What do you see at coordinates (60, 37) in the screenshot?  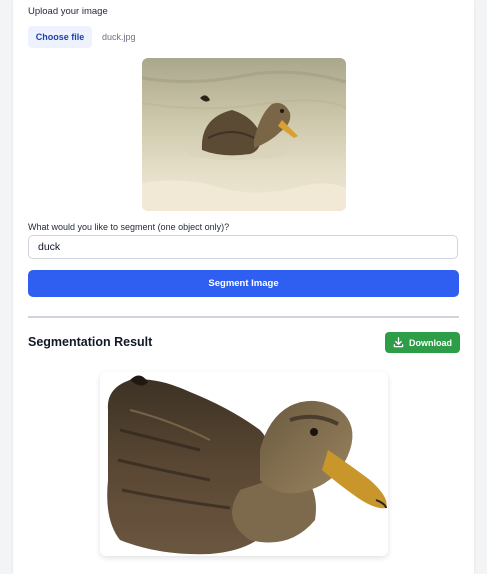 I see `choose-file-button: Choose file` at bounding box center [60, 37].